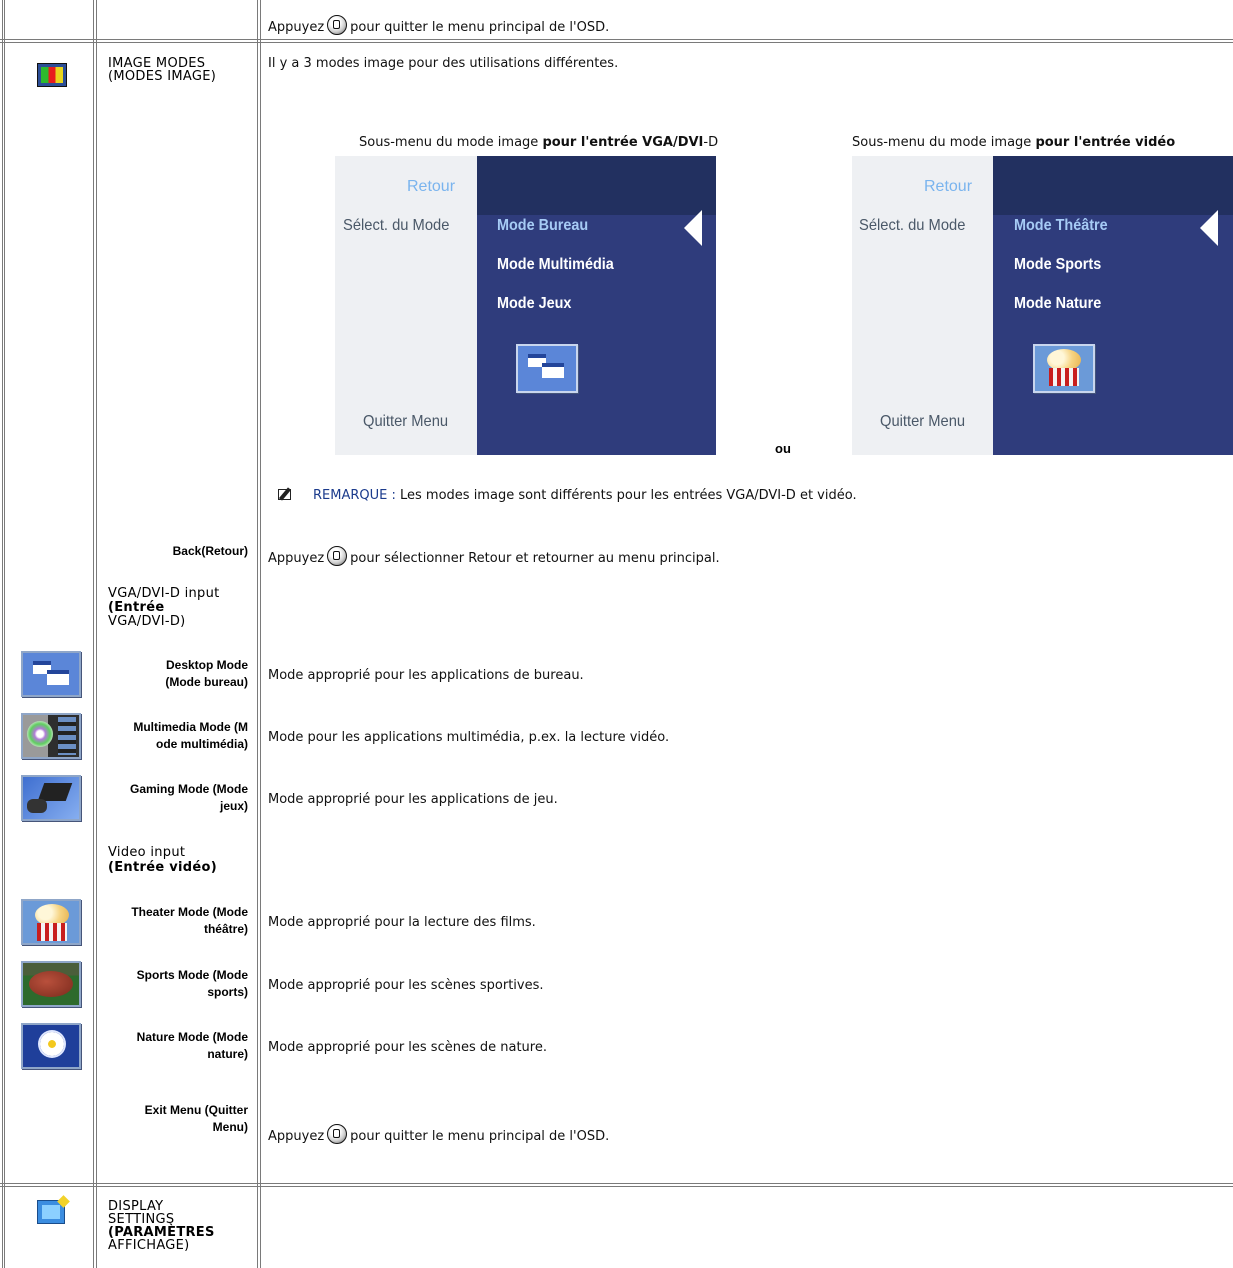 This screenshot has width=1233, height=1268. I want to click on back-label: Back(Retour), so click(210, 551).